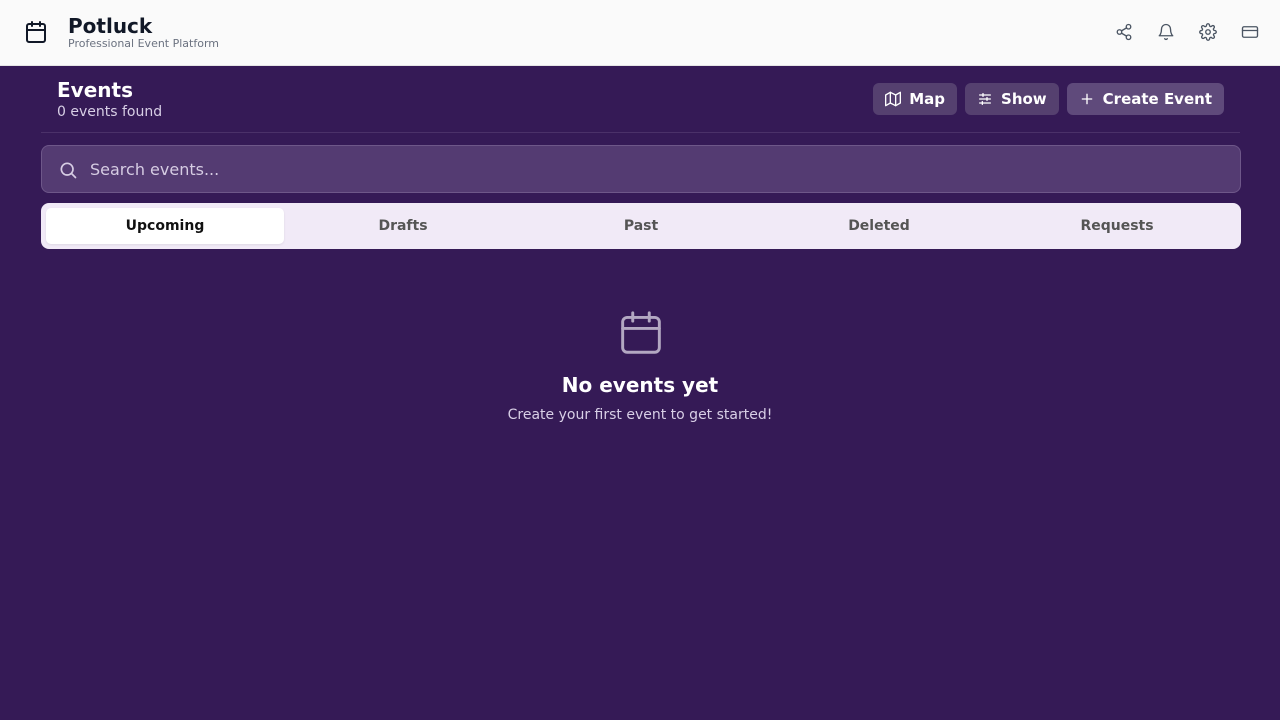 This screenshot has height=720, width=1280. Describe the element at coordinates (640, 385) in the screenshot. I see `empty-state-title: No events yet` at that location.